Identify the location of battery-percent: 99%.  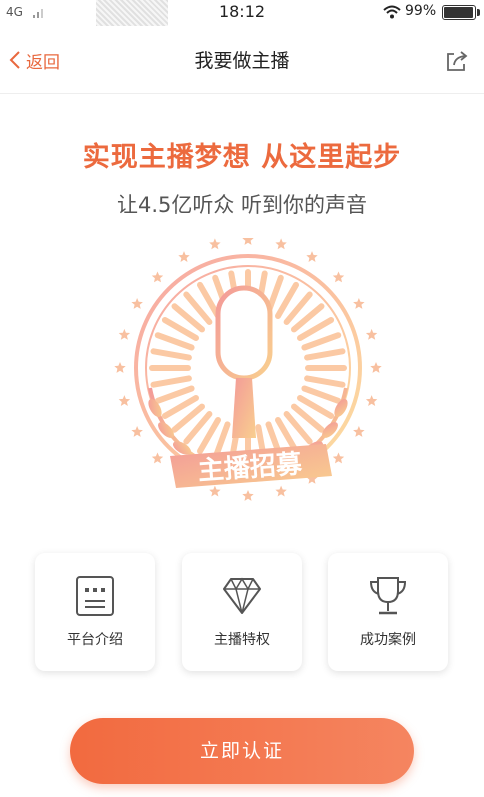
(421, 11).